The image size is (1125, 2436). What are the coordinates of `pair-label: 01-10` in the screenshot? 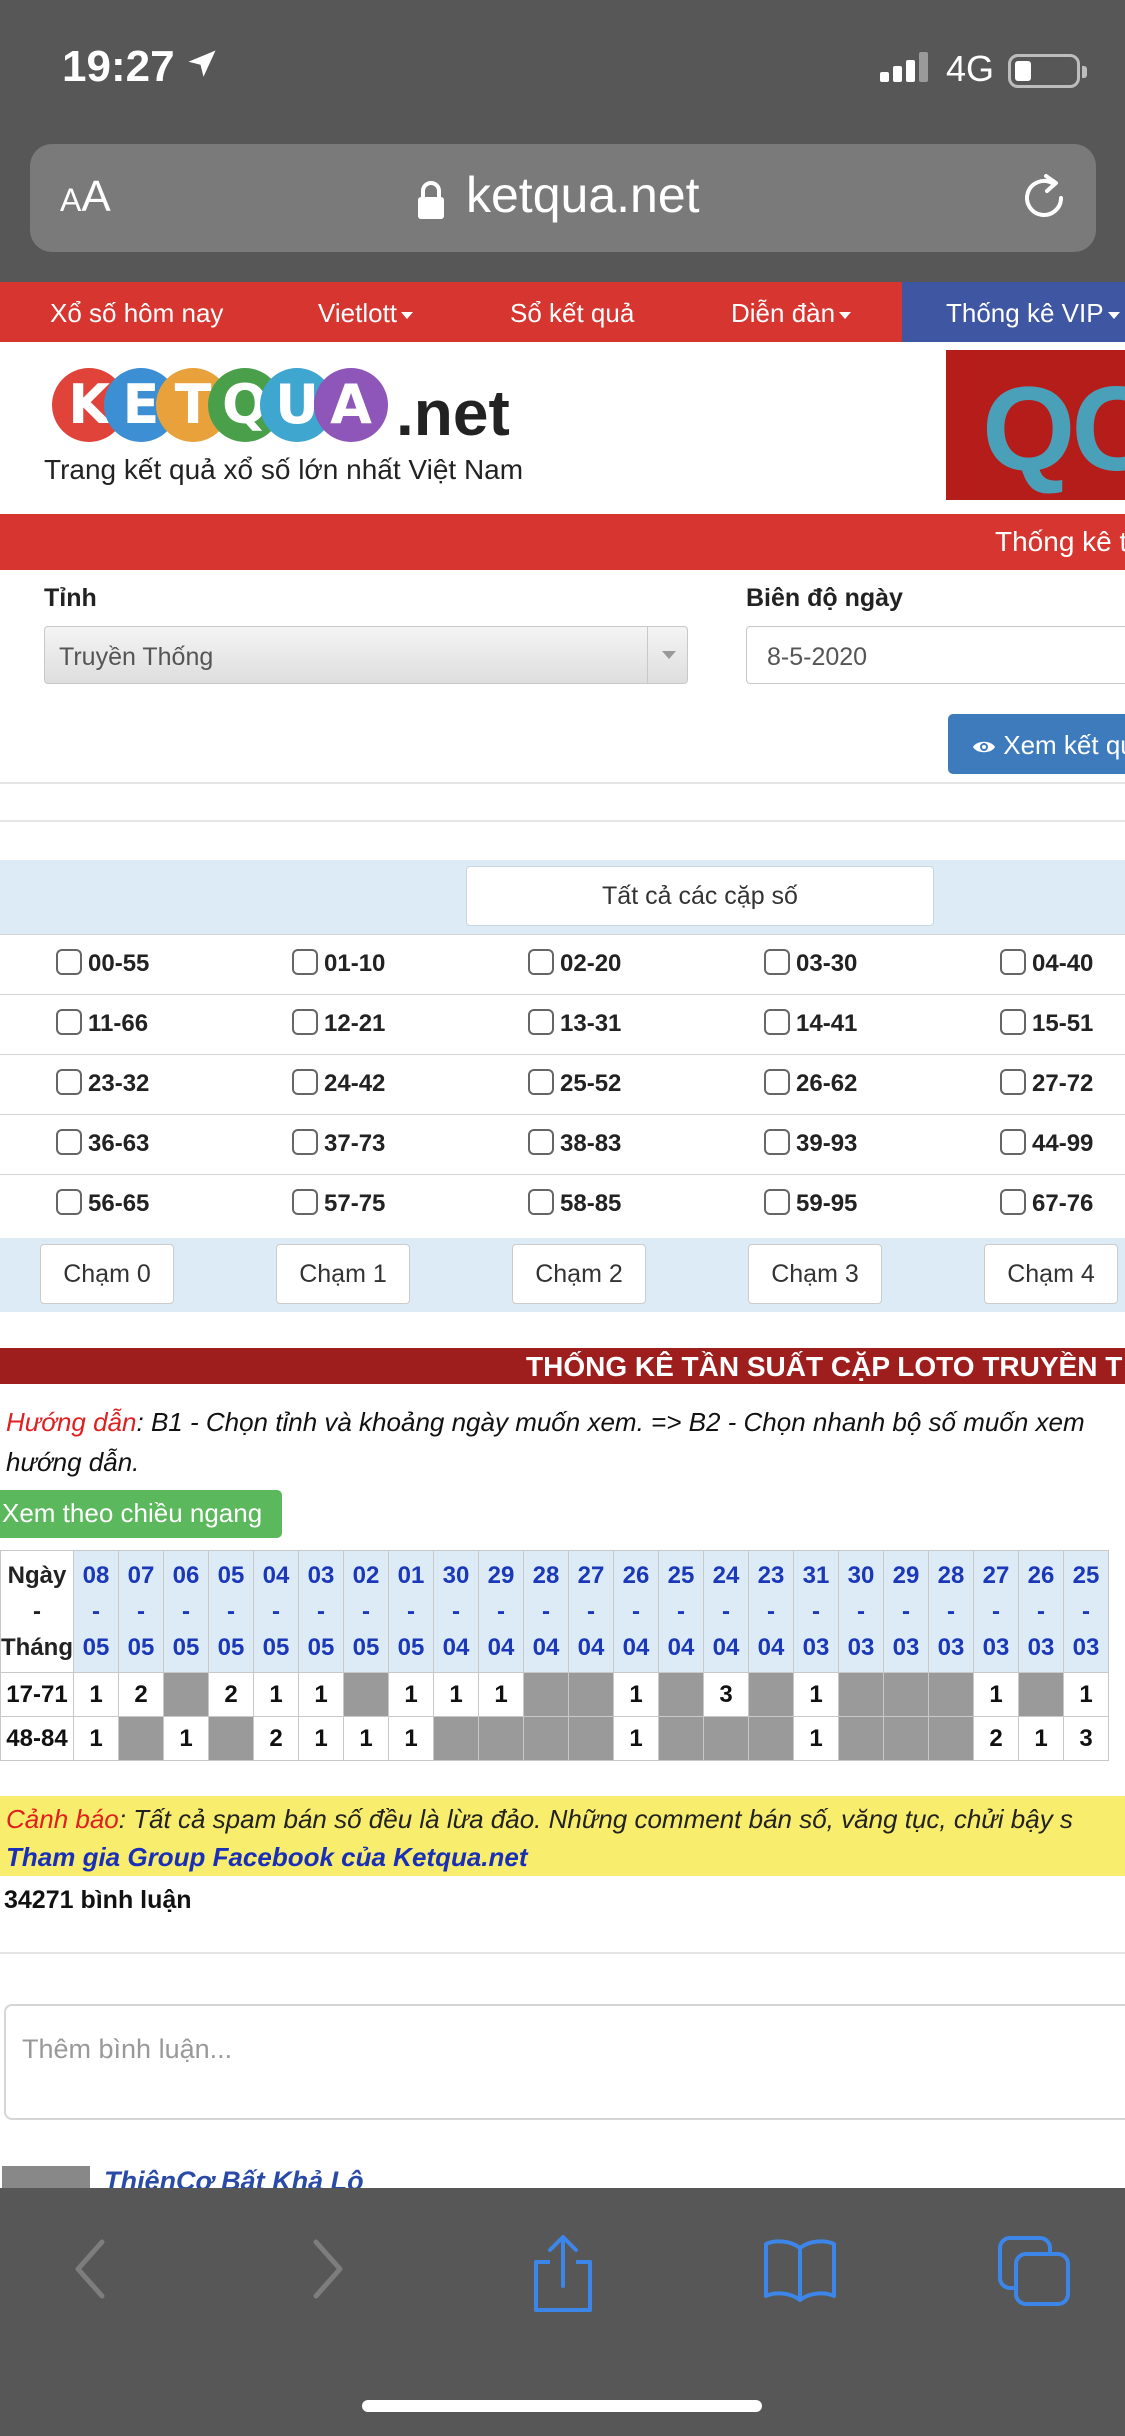 It's located at (355, 963).